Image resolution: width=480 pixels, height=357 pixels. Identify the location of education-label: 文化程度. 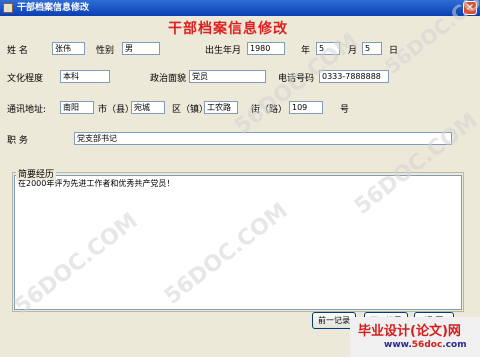
(25, 79).